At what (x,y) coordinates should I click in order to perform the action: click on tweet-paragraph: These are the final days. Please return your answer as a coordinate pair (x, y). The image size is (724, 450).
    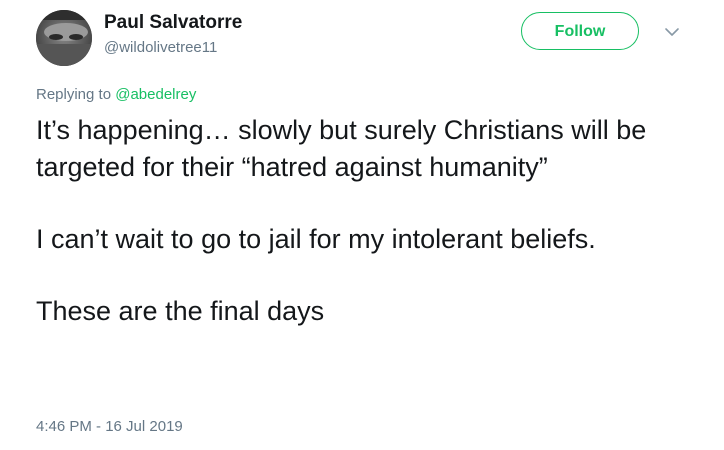
    Looking at the image, I should click on (180, 311).